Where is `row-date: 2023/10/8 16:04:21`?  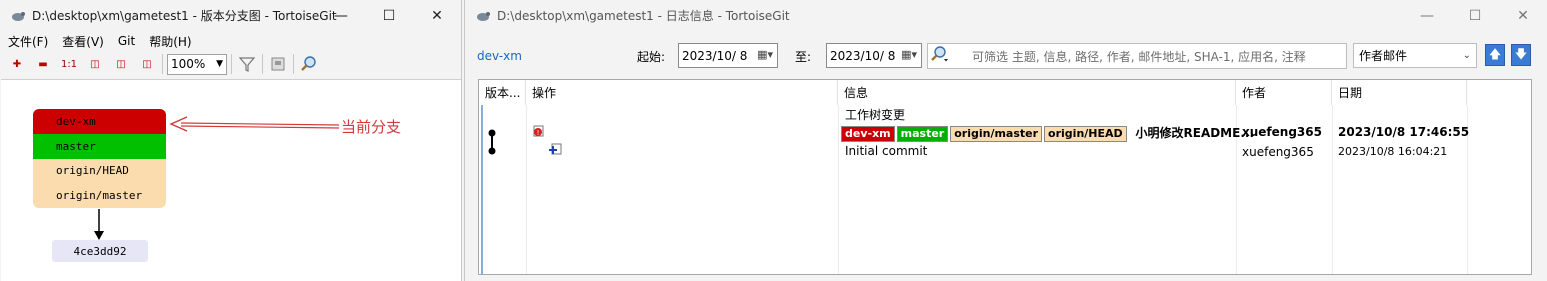 row-date: 2023/10/8 16:04:21 is located at coordinates (1393, 151).